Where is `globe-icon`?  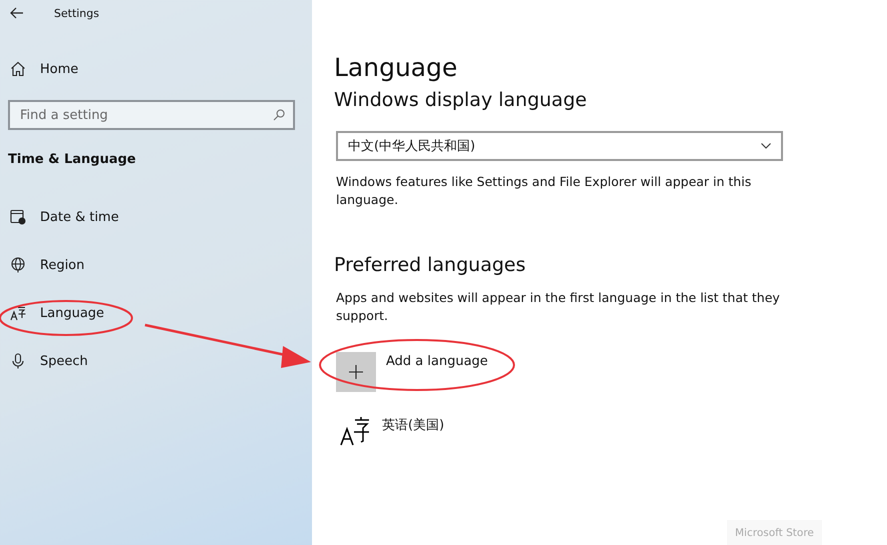
globe-icon is located at coordinates (18, 265).